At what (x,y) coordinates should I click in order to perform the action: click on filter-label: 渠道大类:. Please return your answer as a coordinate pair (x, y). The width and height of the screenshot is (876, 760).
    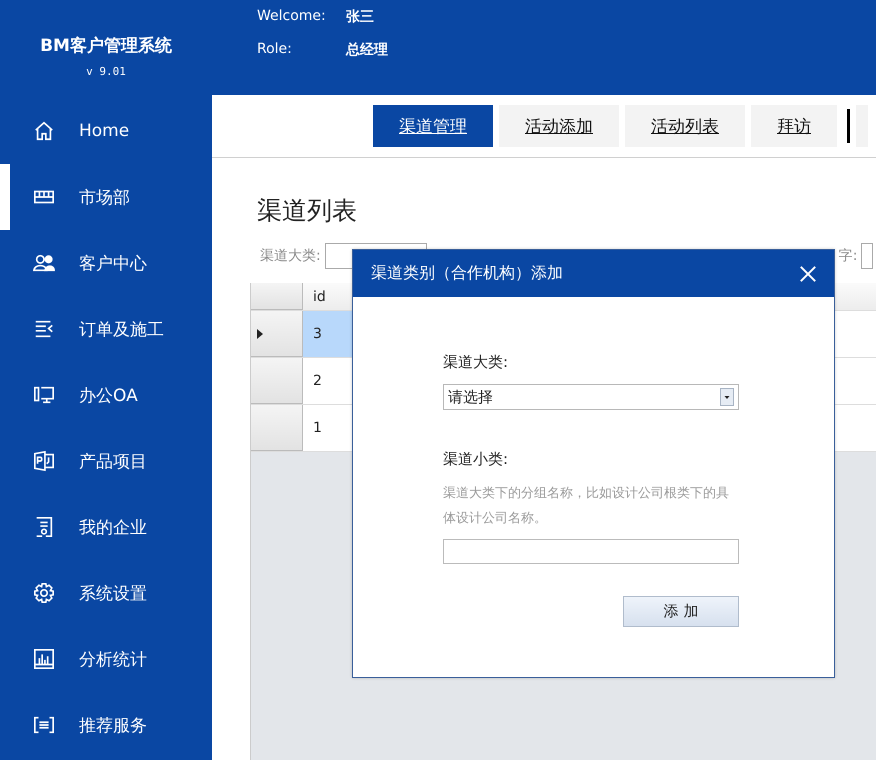
    Looking at the image, I should click on (290, 256).